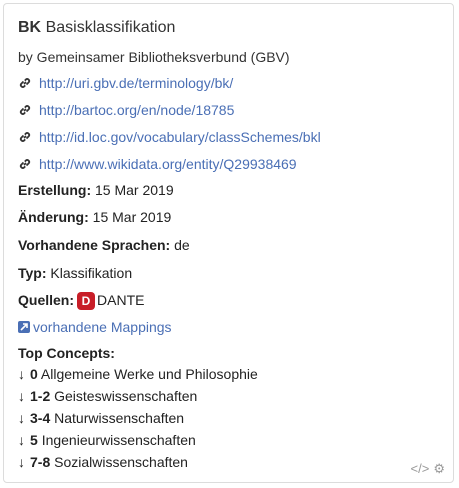  I want to click on concept-notation: 5, so click(34, 440).